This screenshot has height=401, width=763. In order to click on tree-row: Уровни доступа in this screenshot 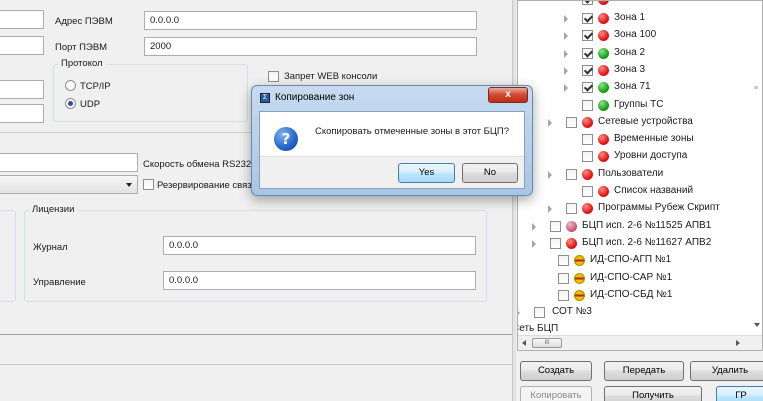, I will do `click(670, 157)`.